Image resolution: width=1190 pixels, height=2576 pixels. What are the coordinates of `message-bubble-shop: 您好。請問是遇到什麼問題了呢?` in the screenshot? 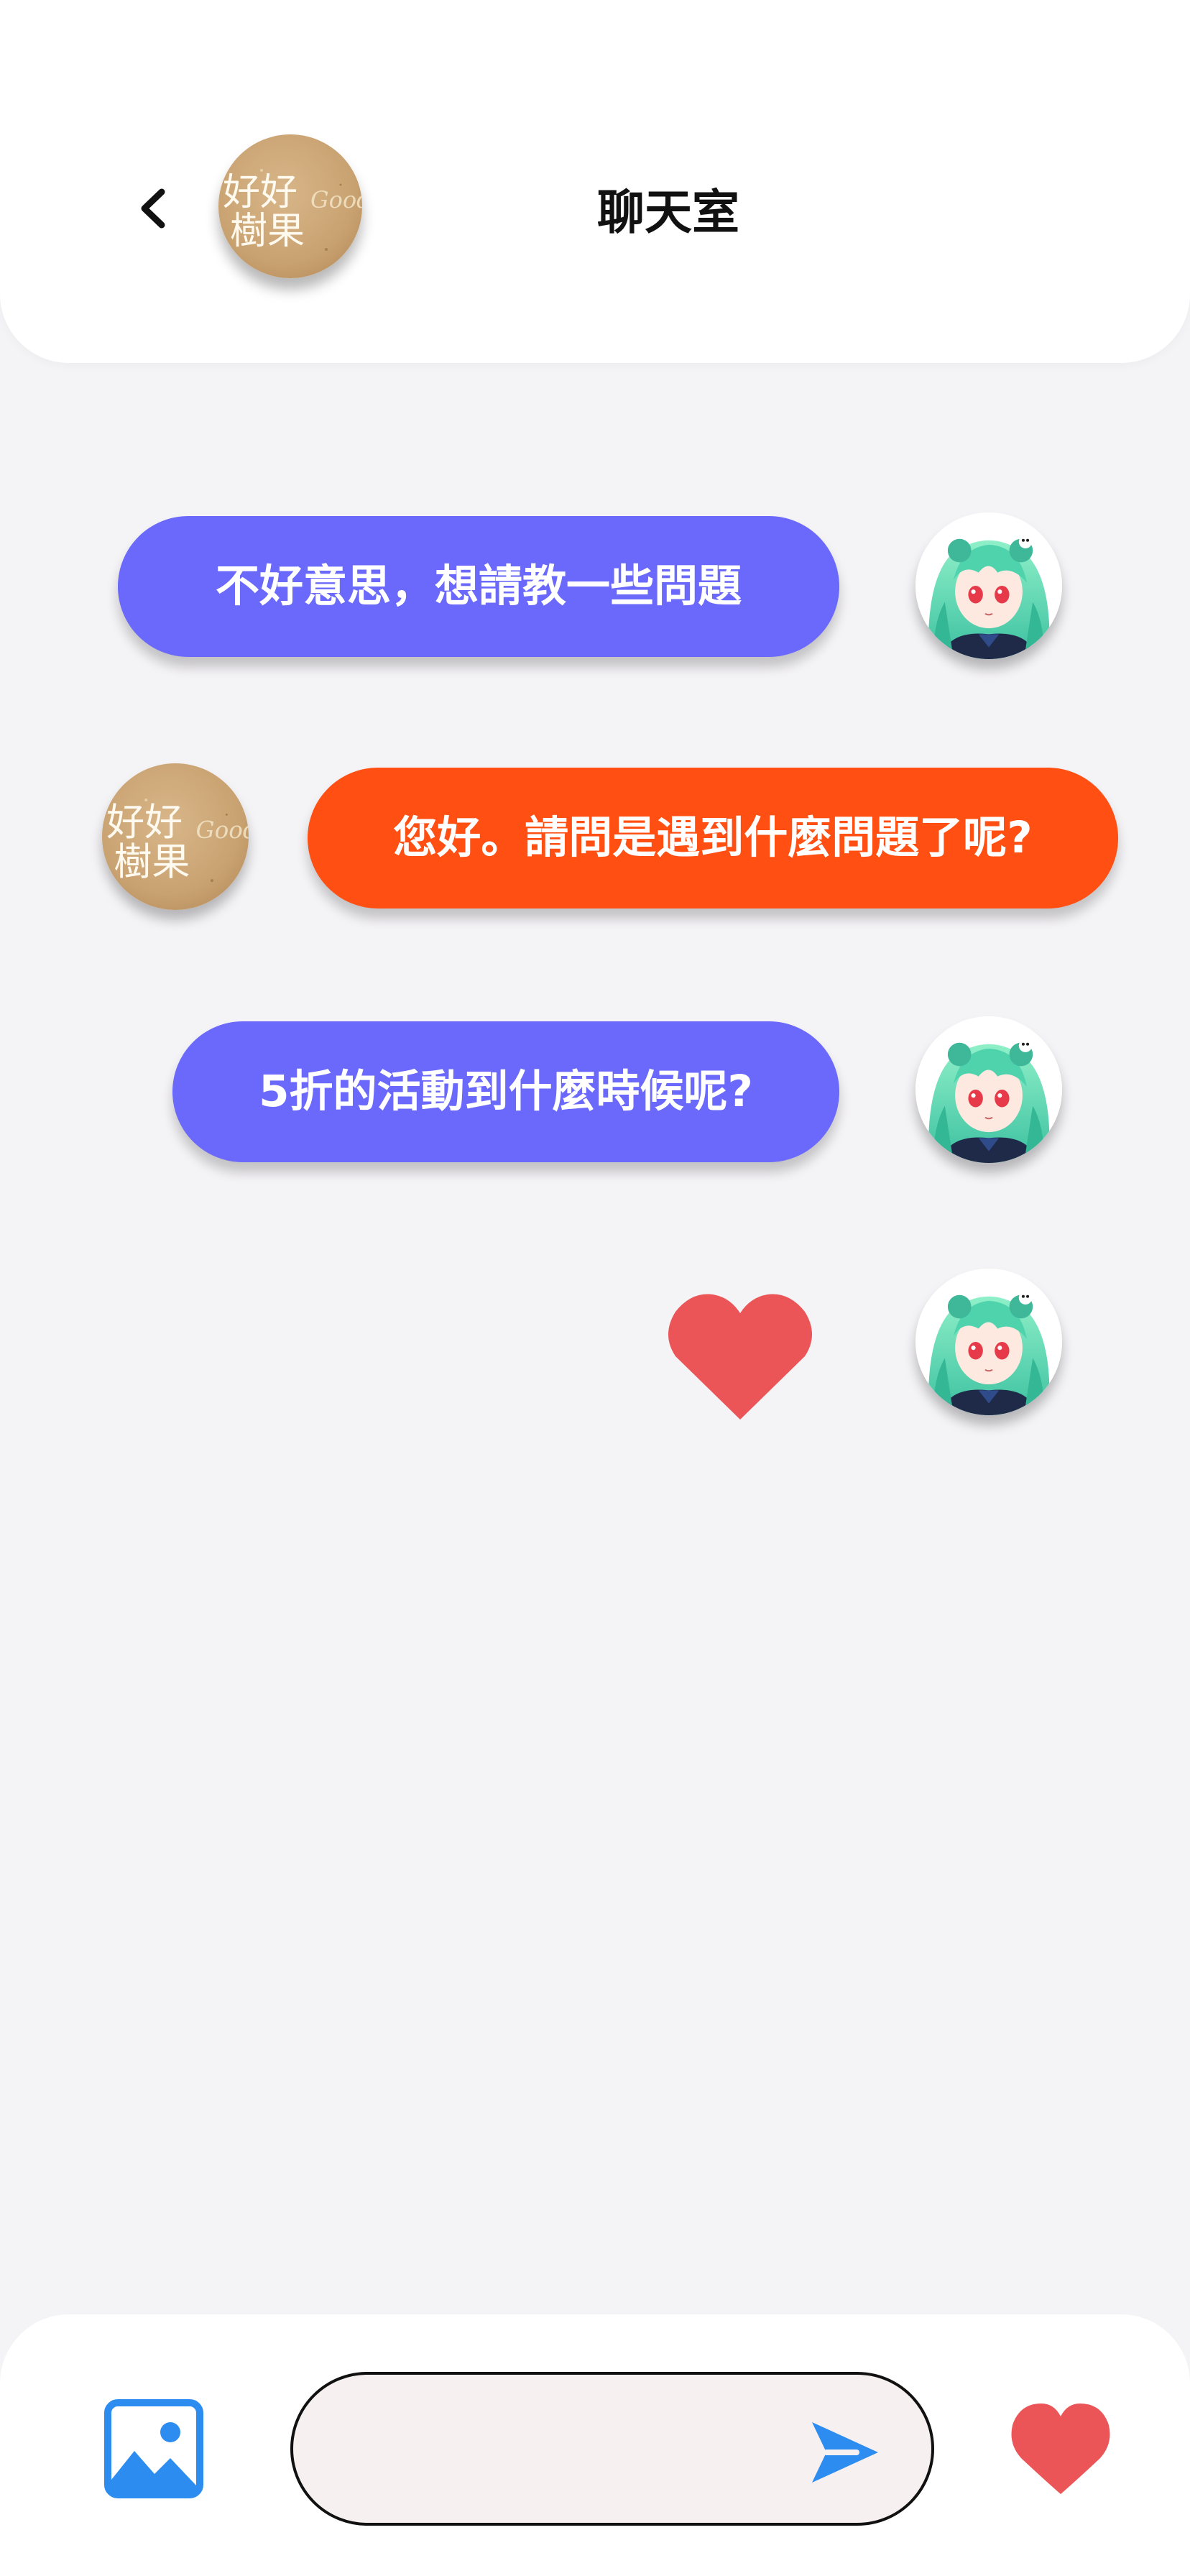 It's located at (713, 838).